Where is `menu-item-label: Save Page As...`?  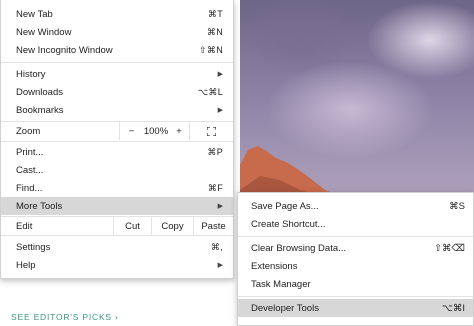 menu-item-label: Save Page As... is located at coordinates (285, 206).